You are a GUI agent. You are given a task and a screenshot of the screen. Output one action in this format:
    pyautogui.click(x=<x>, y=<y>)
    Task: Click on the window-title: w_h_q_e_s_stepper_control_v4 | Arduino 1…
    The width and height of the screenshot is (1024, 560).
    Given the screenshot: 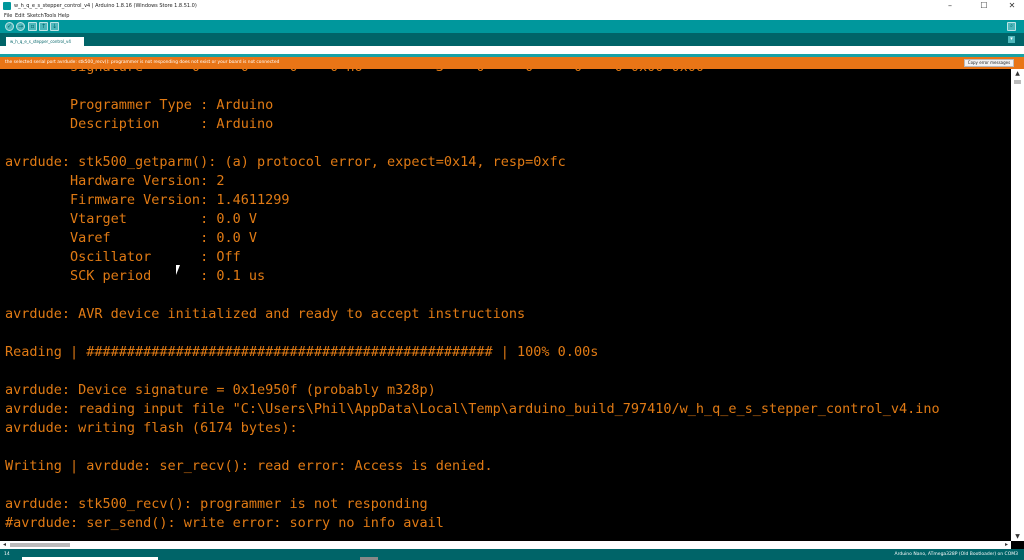 What is the action you would take?
    pyautogui.click(x=105, y=6)
    